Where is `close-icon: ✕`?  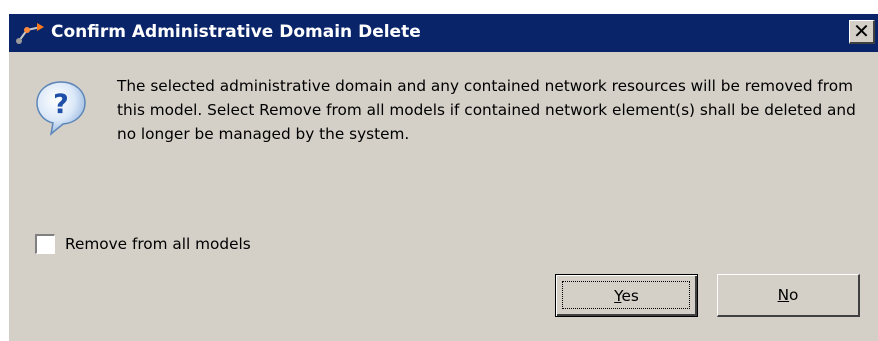
close-icon: ✕ is located at coordinates (861, 31).